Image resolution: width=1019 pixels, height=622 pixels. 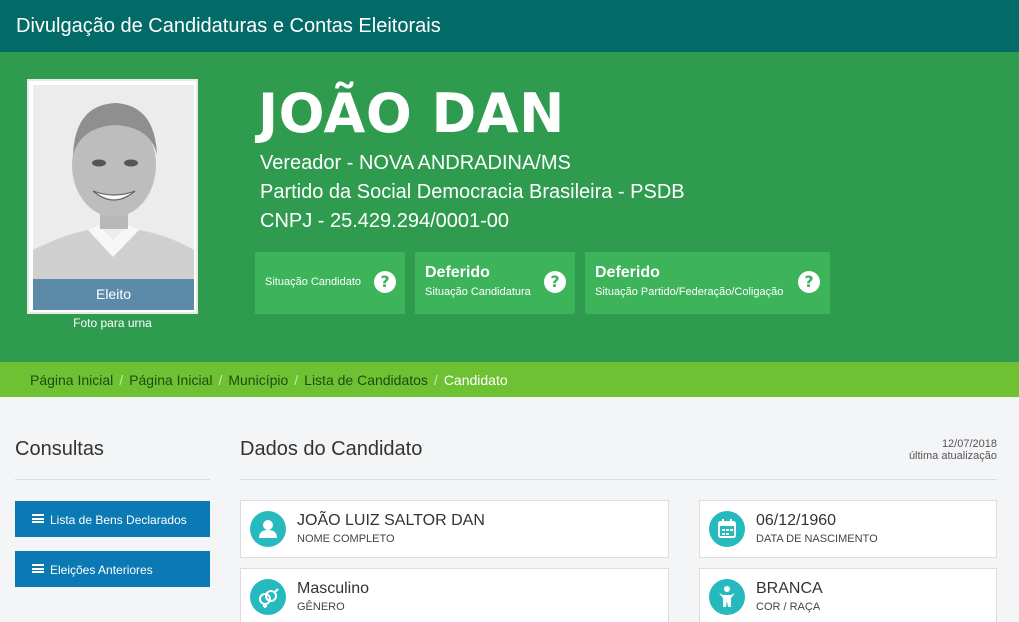 What do you see at coordinates (113, 183) in the screenshot?
I see `candidate-photo` at bounding box center [113, 183].